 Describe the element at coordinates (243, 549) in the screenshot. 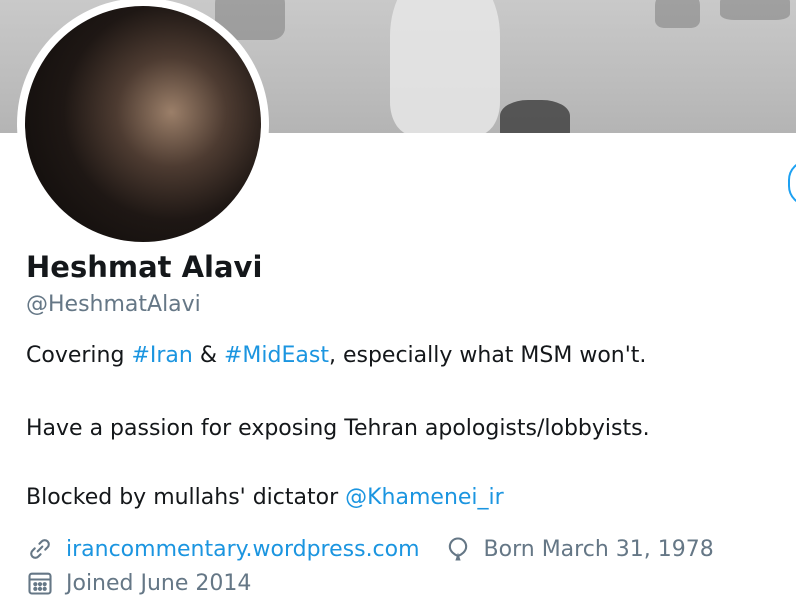

I see `website-link: irancommentary.wordpress.com` at that location.